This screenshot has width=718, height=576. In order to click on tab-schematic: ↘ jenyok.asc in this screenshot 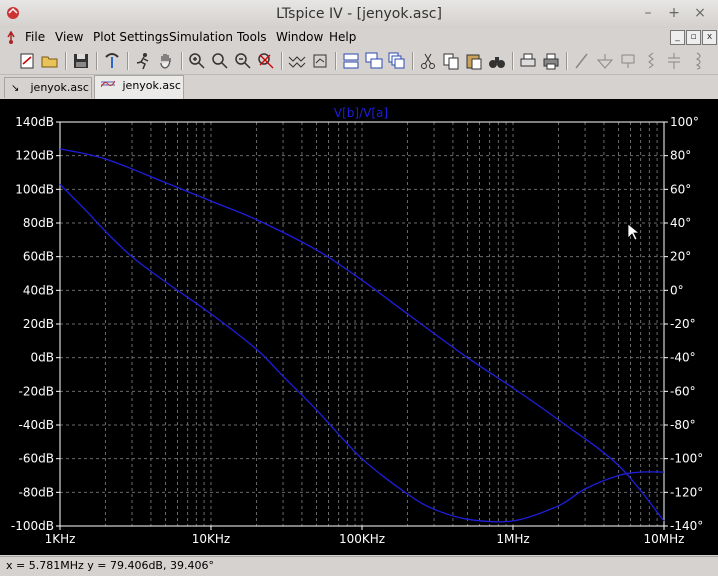, I will do `click(48, 87)`.